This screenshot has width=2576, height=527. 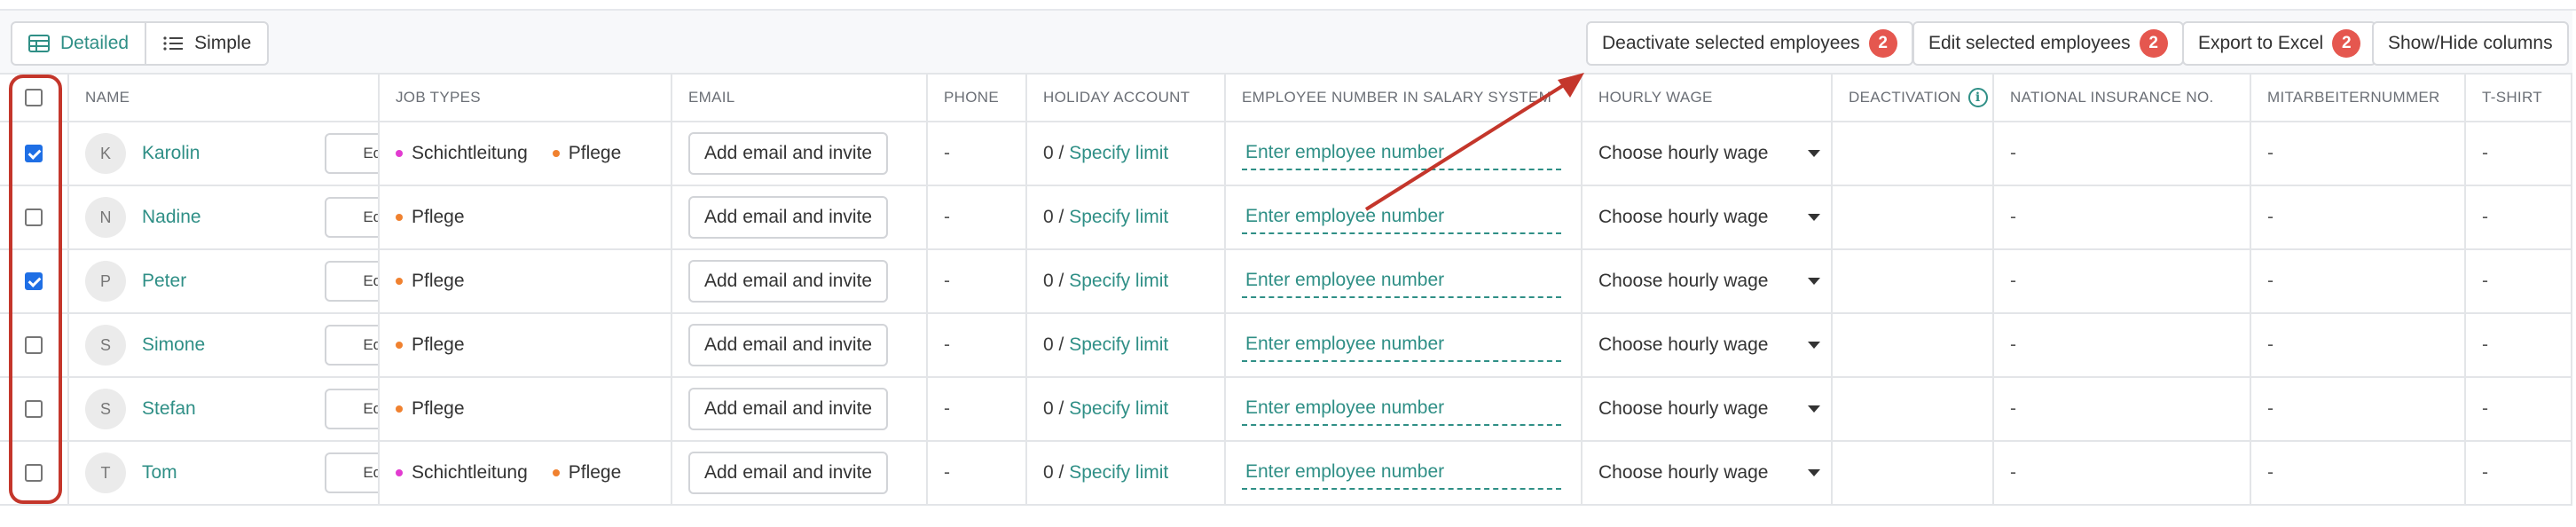 What do you see at coordinates (1474, 142) in the screenshot?
I see `annotation-arrow` at bounding box center [1474, 142].